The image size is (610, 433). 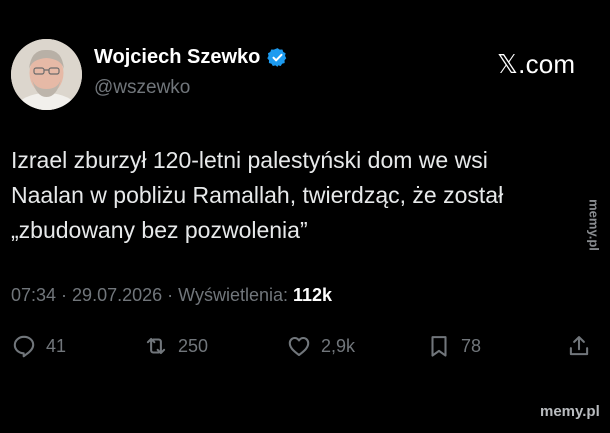 What do you see at coordinates (156, 346) in the screenshot?
I see `retweet-icon` at bounding box center [156, 346].